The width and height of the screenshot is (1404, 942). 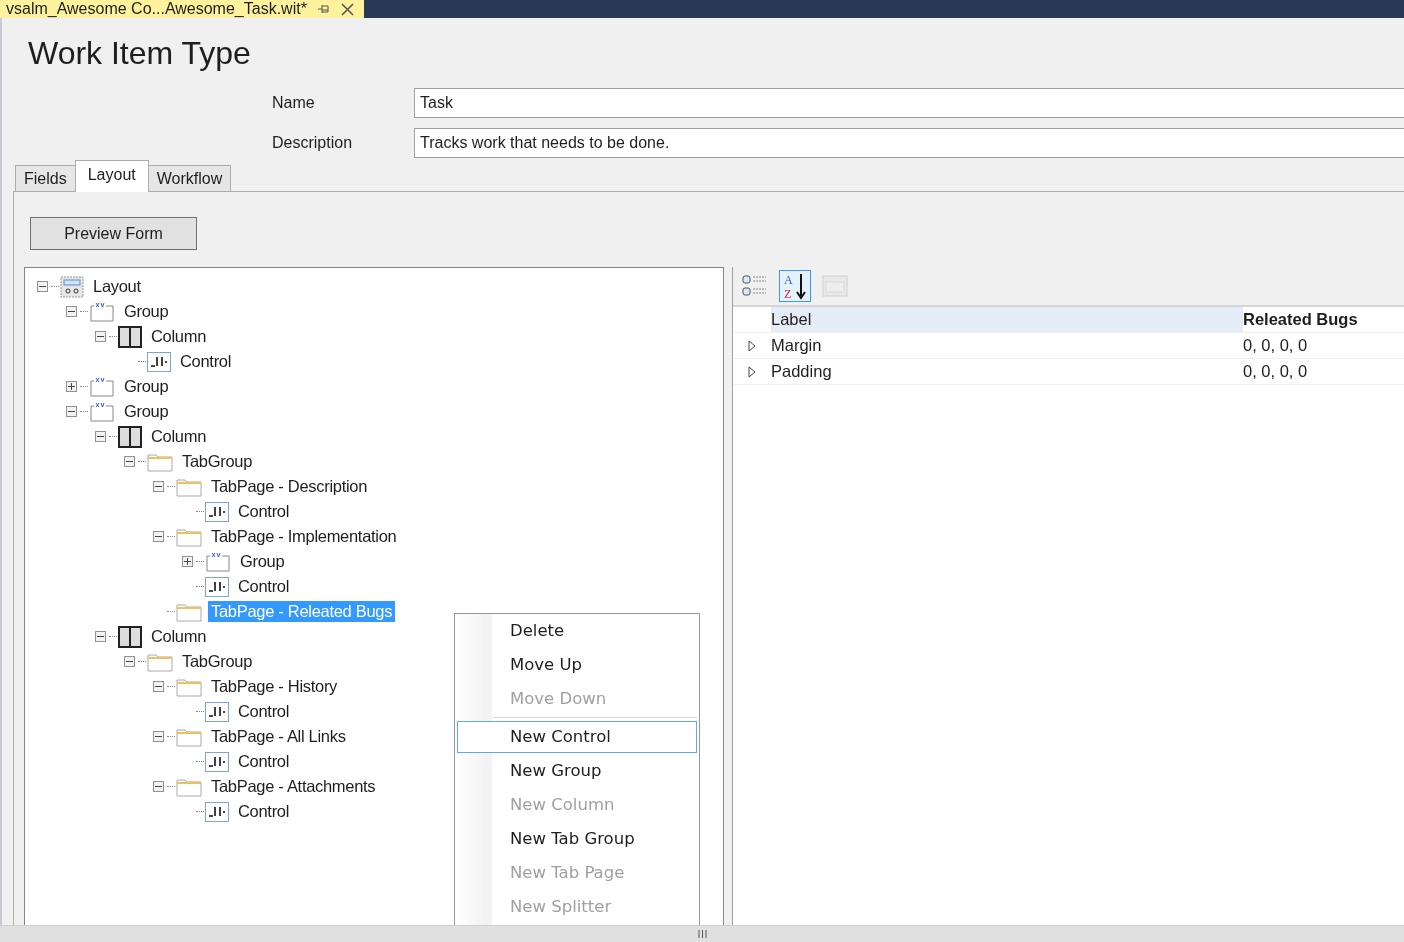 What do you see at coordinates (1323, 319) in the screenshot?
I see `property-value: Releated Bugs` at bounding box center [1323, 319].